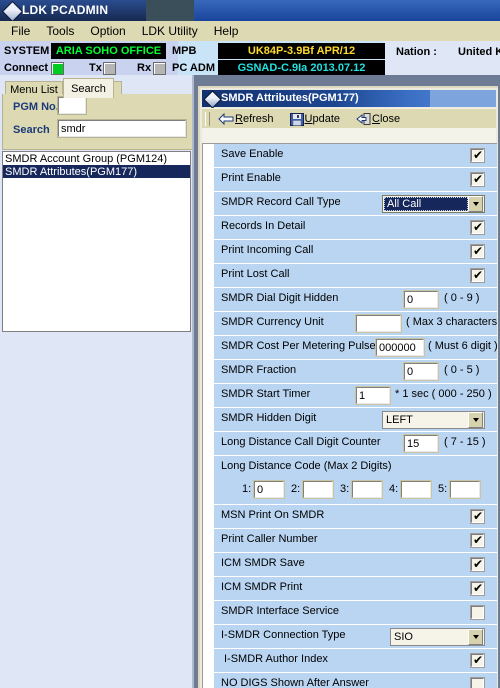 This screenshot has width=500, height=688. I want to click on pcadm-value: GSNAD-C.9Ia 2013.07.12, so click(301, 68).